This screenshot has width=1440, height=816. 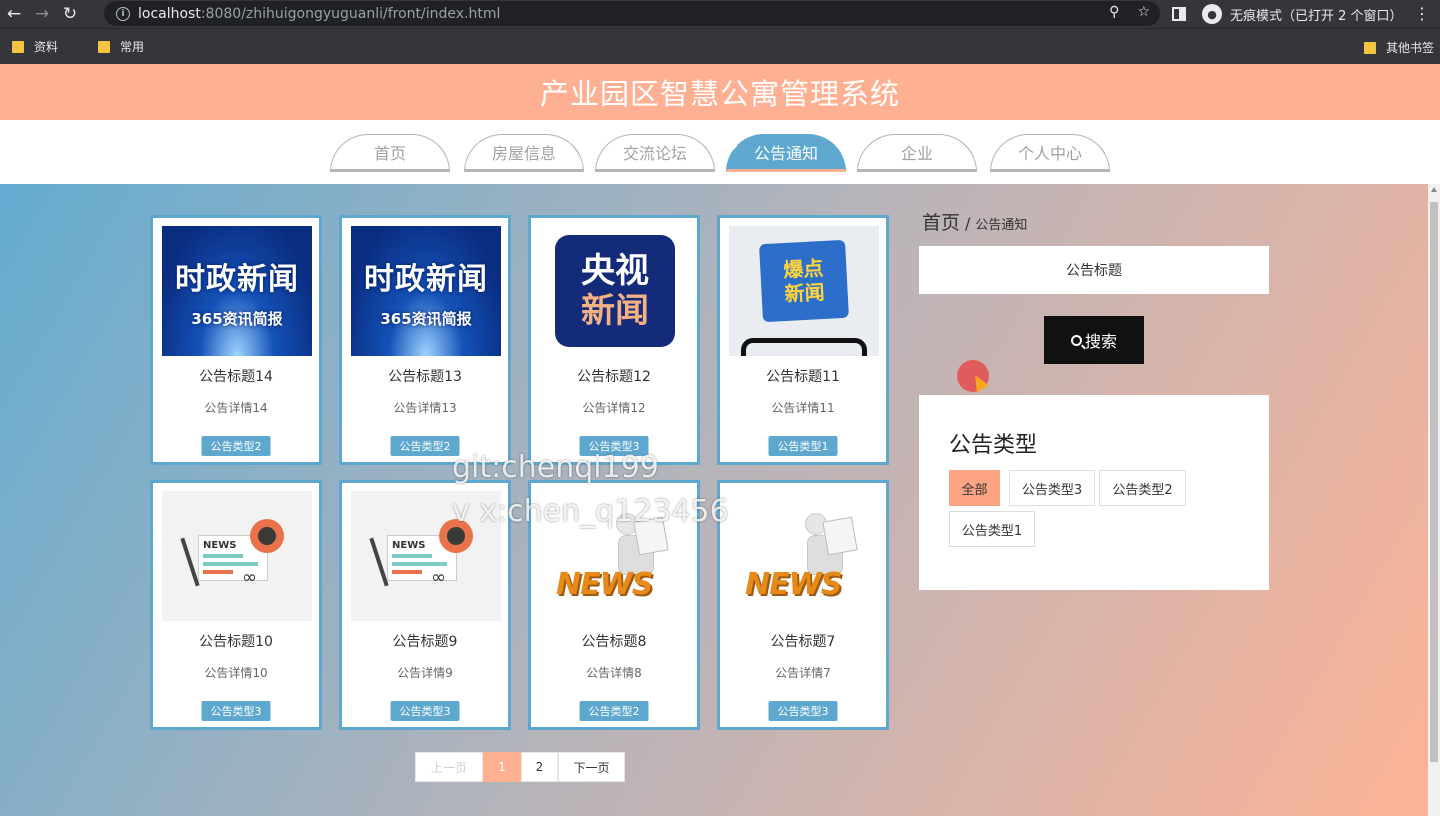 What do you see at coordinates (425, 641) in the screenshot?
I see `notice-title: 公告标题9` at bounding box center [425, 641].